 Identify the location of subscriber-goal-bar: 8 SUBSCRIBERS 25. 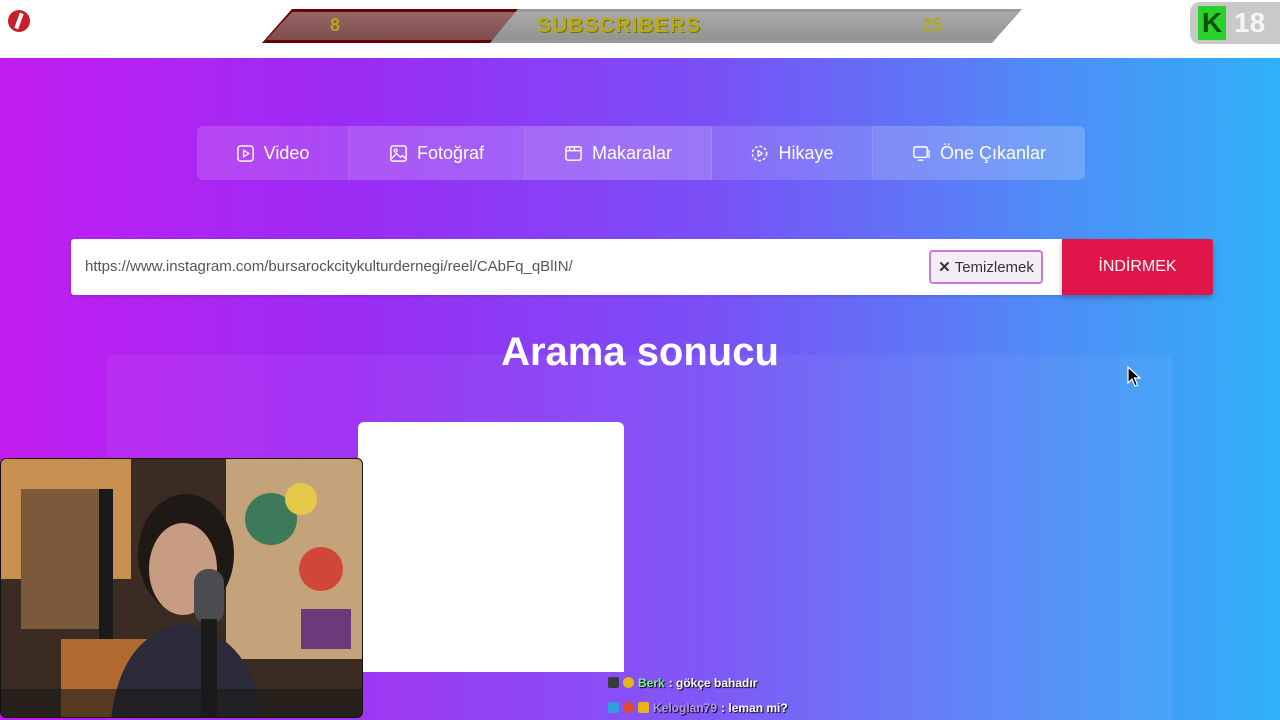
(642, 26).